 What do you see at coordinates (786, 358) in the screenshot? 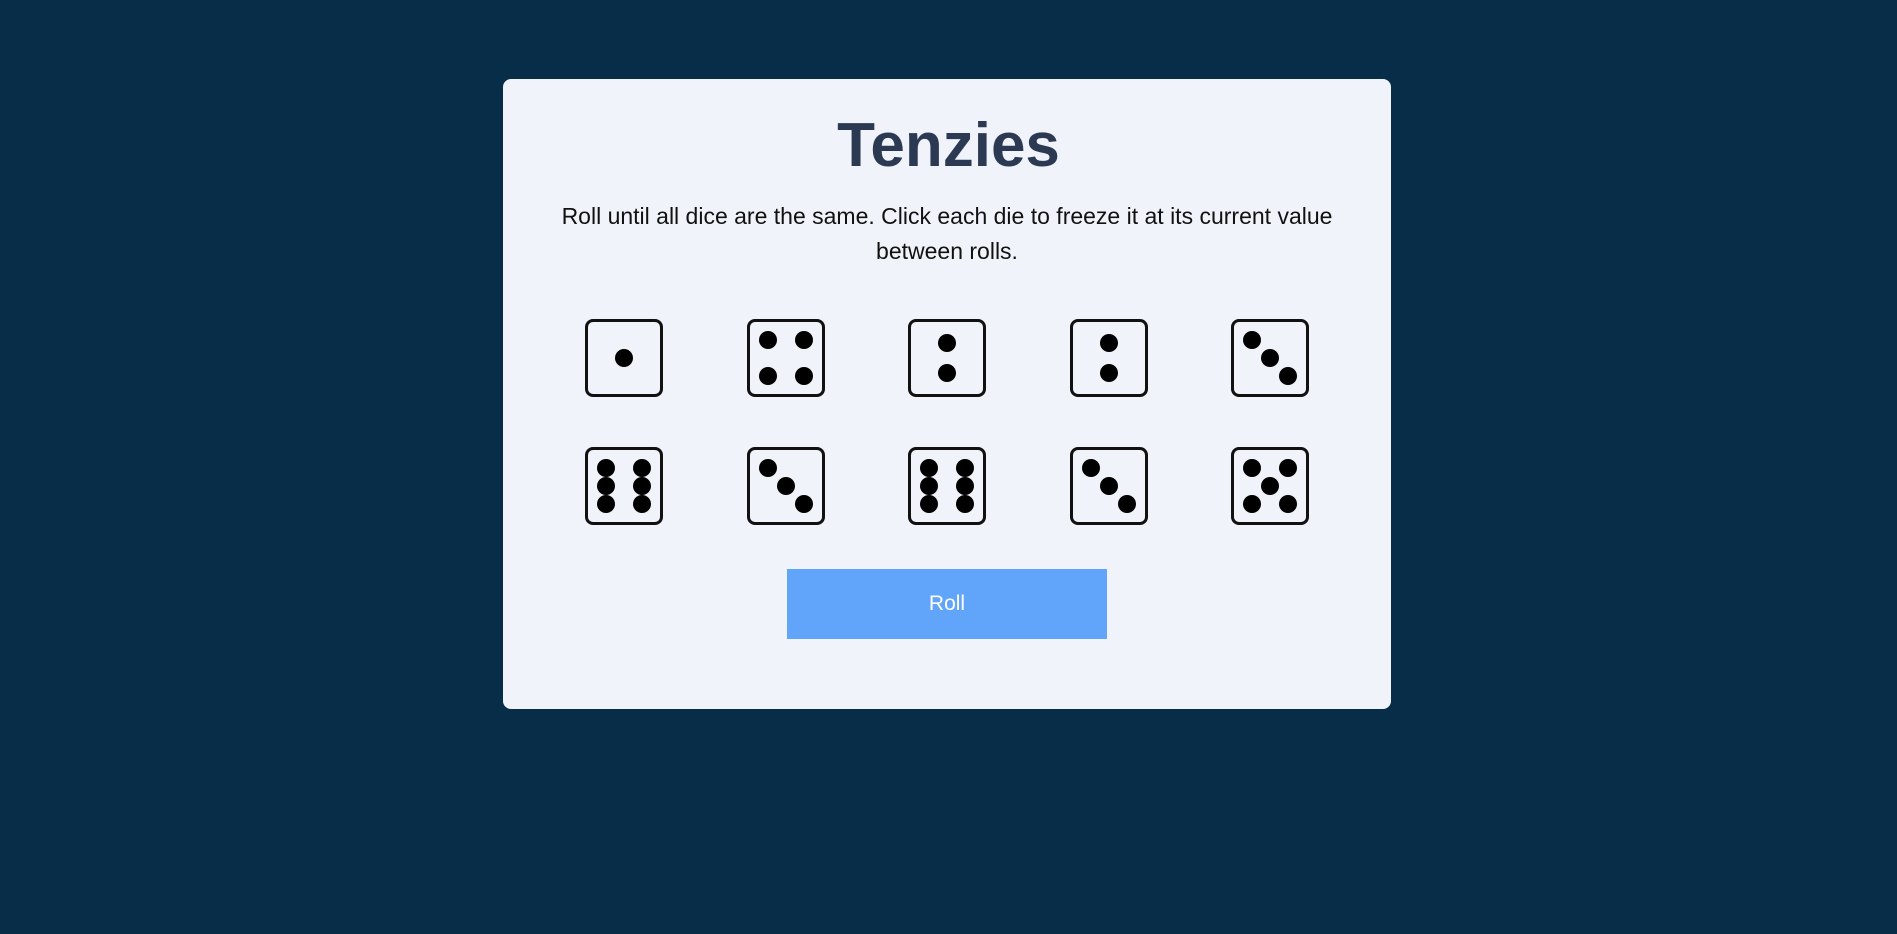
I see `die-2-four-icon` at bounding box center [786, 358].